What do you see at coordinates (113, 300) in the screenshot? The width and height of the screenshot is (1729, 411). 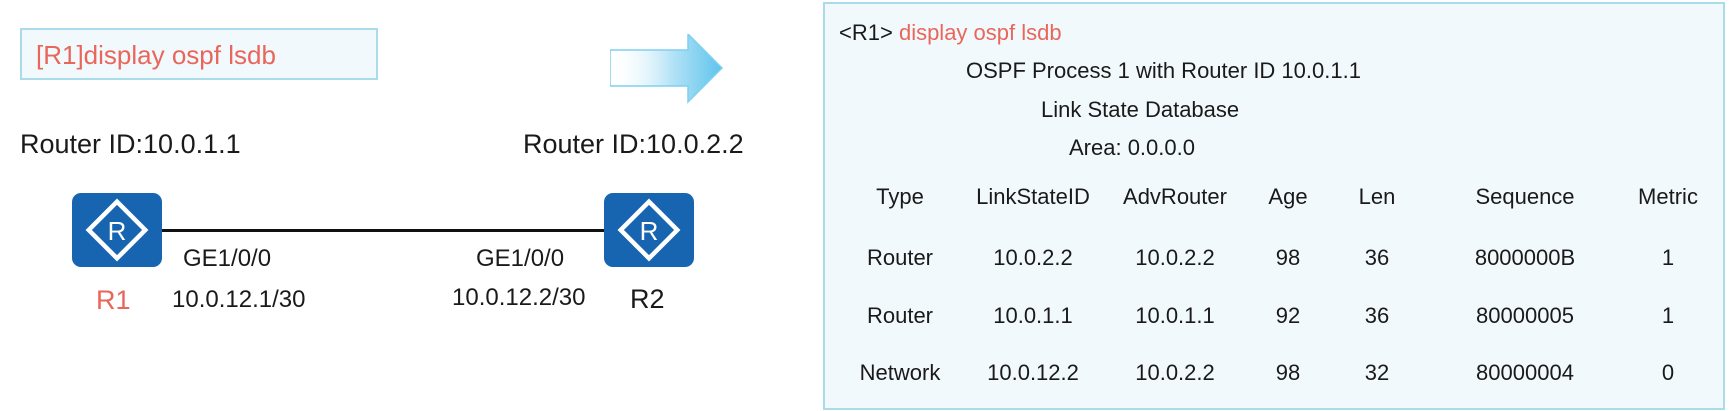 I see `r1-name: R1` at bounding box center [113, 300].